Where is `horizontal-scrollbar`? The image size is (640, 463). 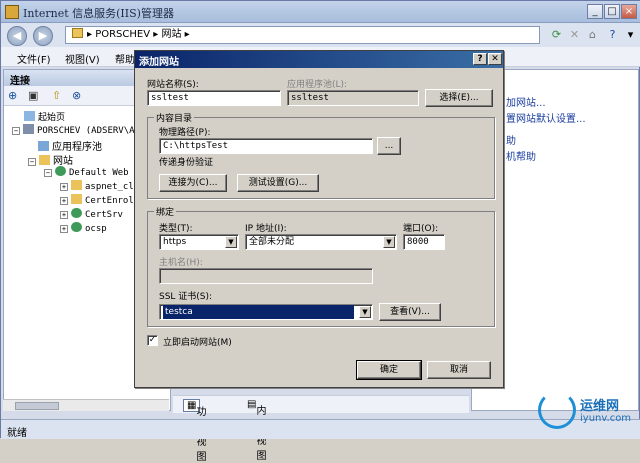 horizontal-scrollbar is located at coordinates (86, 405).